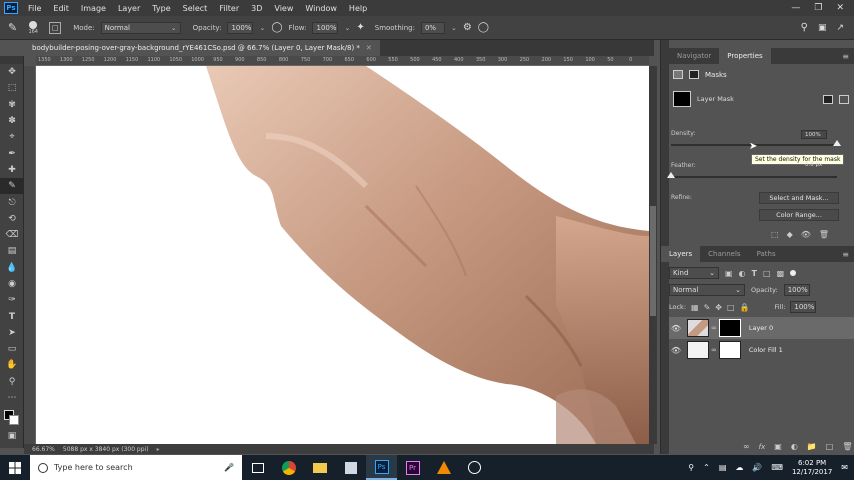 Image resolution: width=854 pixels, height=480 pixels. What do you see at coordinates (796, 290) in the screenshot?
I see `layer-opacity-field: 100%` at bounding box center [796, 290].